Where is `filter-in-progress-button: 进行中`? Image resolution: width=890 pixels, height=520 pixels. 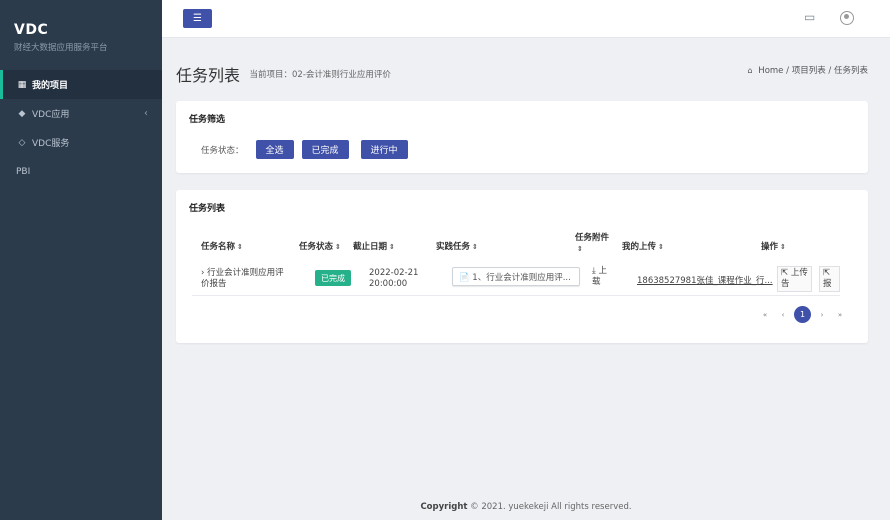
filter-in-progress-button: 进行中 is located at coordinates (384, 149).